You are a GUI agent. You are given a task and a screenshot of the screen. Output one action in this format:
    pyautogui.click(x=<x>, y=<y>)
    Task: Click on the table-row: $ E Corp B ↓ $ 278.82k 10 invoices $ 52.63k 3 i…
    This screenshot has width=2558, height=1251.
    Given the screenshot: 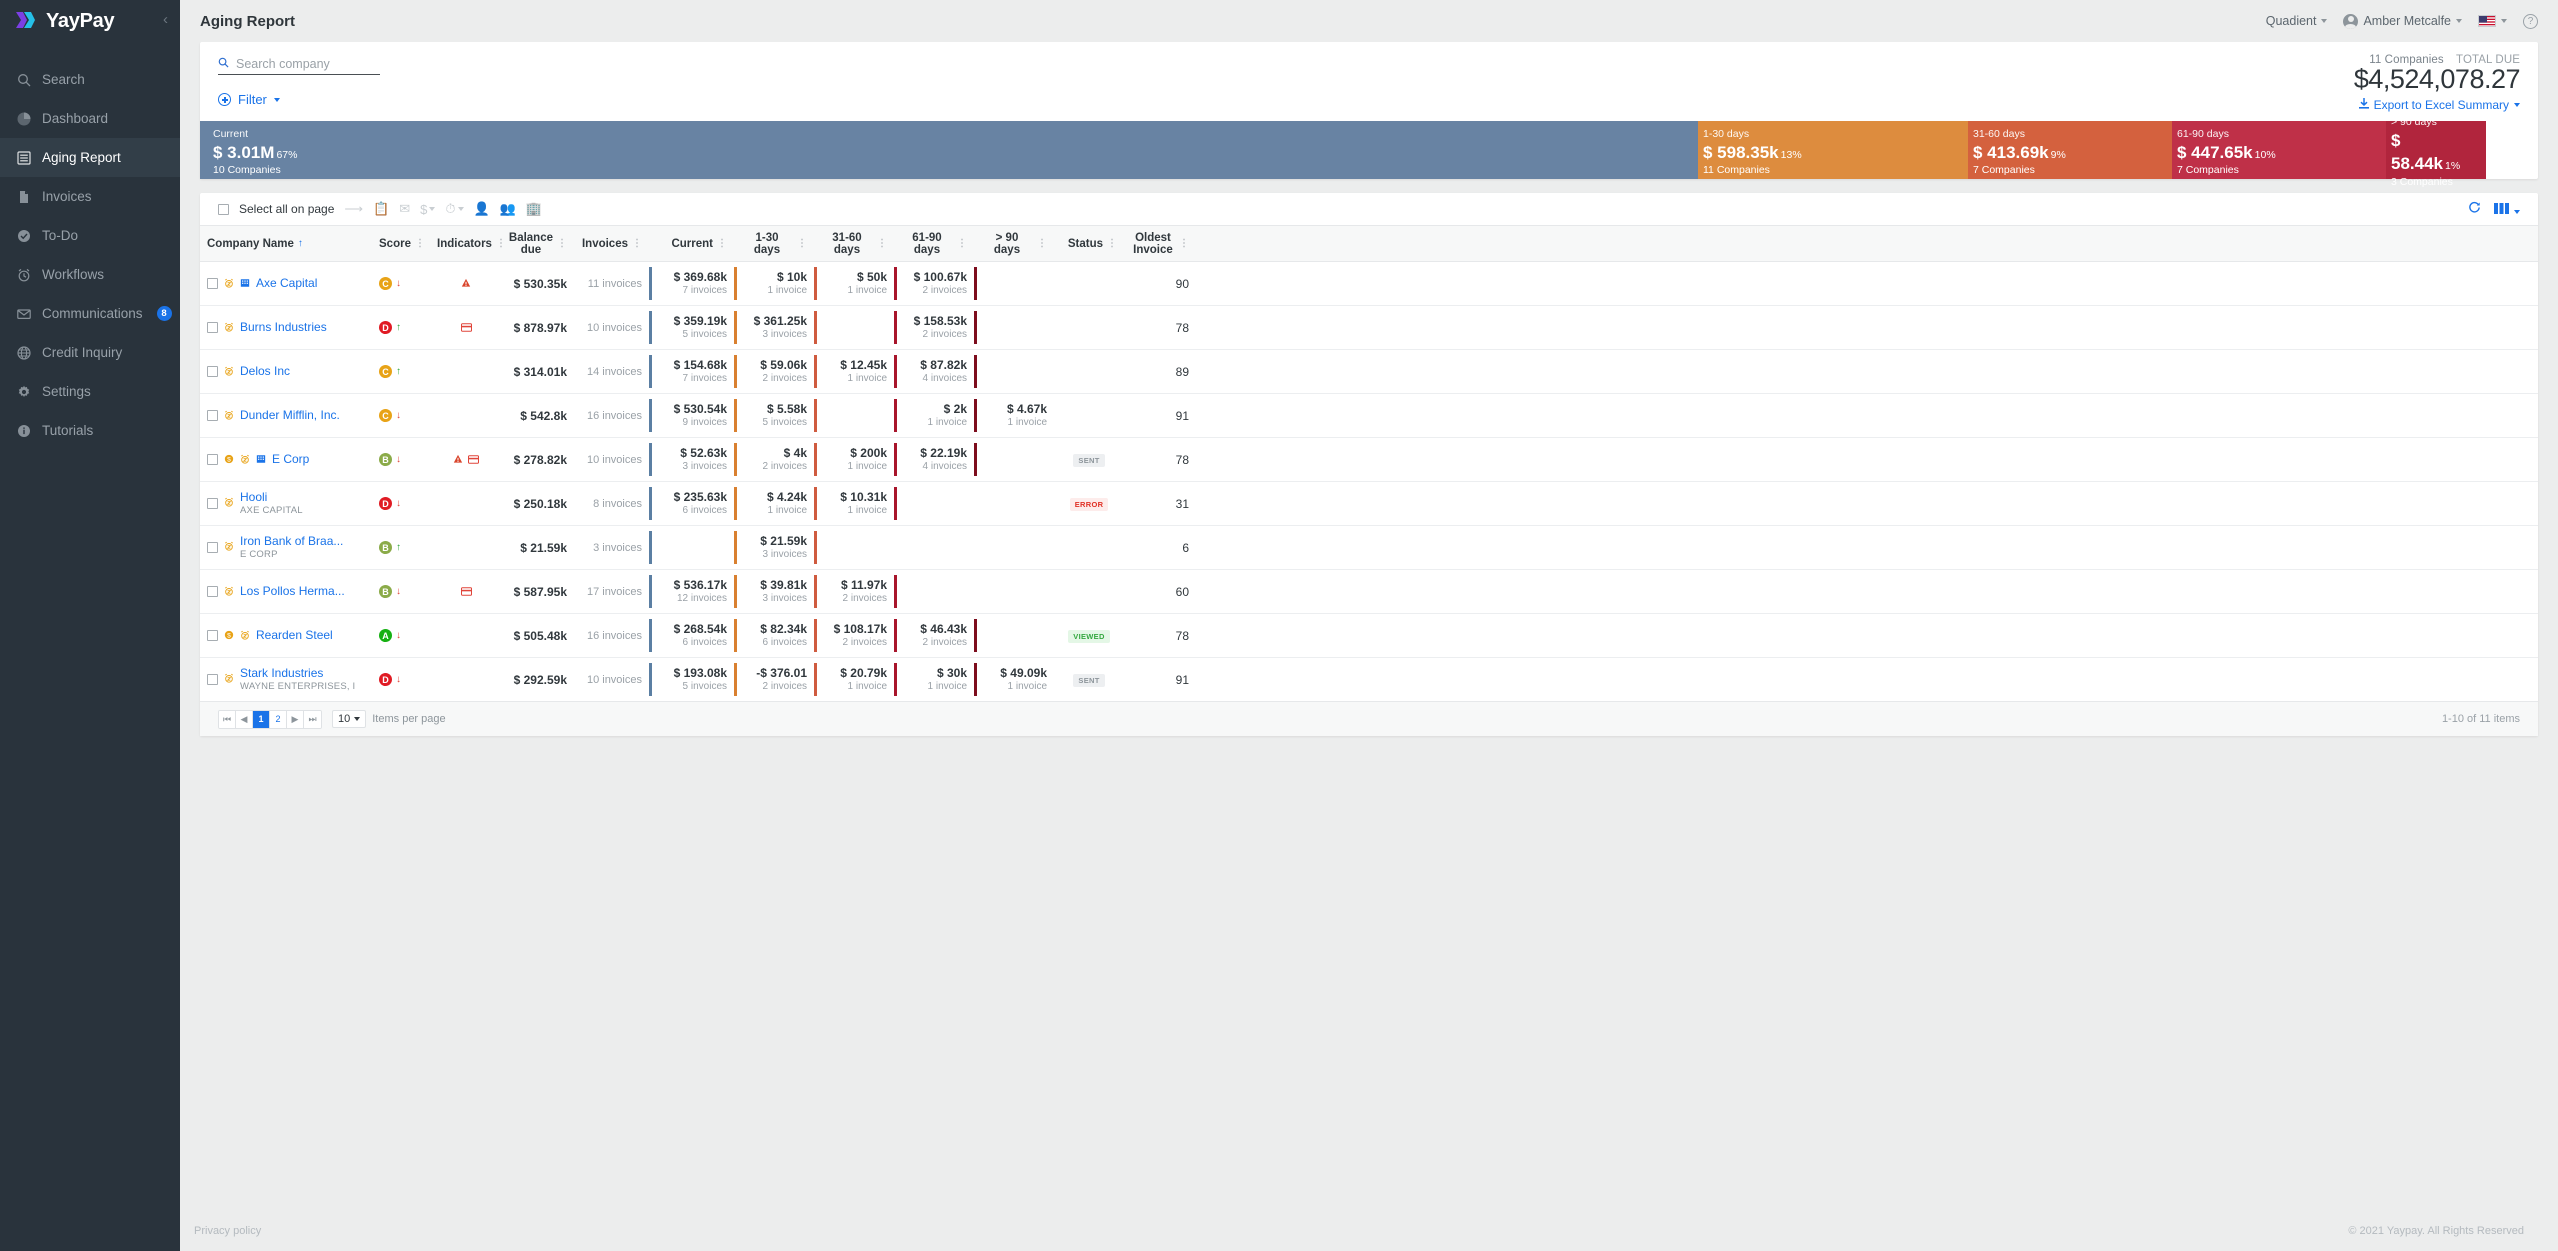 What is the action you would take?
    pyautogui.click(x=1369, y=459)
    